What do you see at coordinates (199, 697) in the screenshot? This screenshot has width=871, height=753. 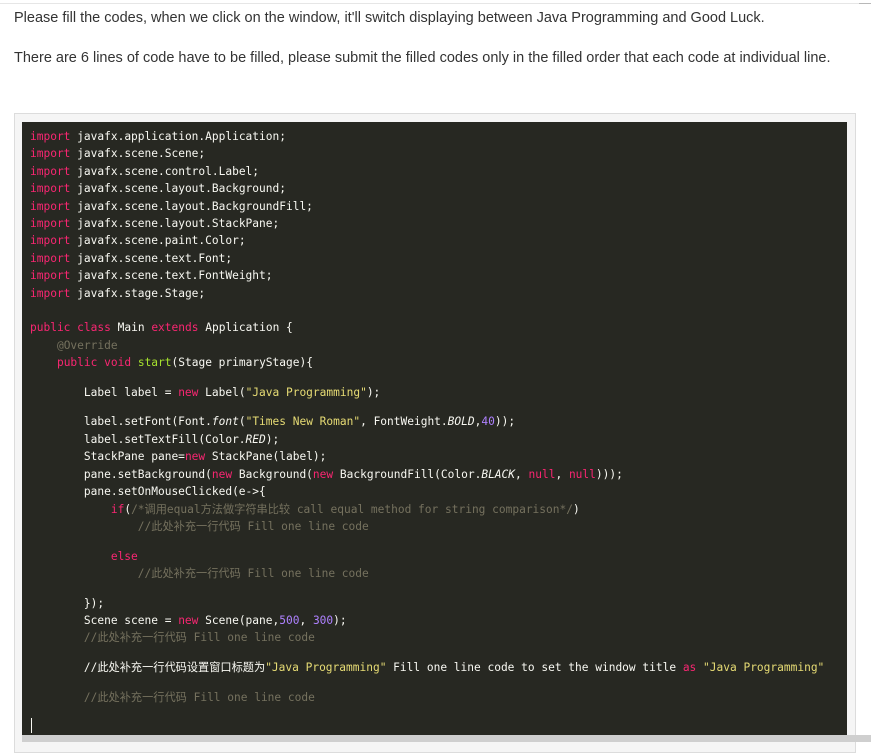 I see `code-line-fill-4: //此处补充一行代码 Fill one line code` at bounding box center [199, 697].